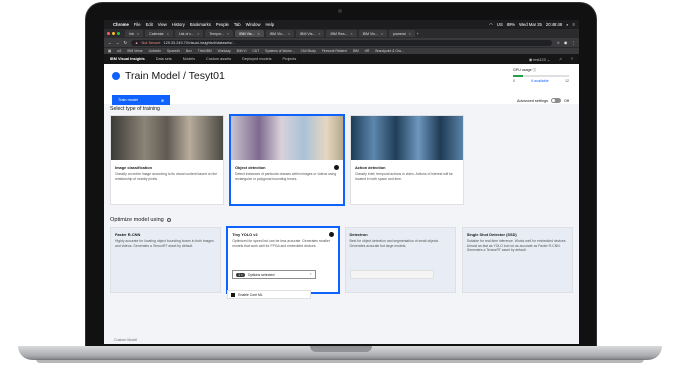 The image size is (680, 378). Describe the element at coordinates (137, 43) in the screenshot. I see `warning-icon: ▲` at that location.